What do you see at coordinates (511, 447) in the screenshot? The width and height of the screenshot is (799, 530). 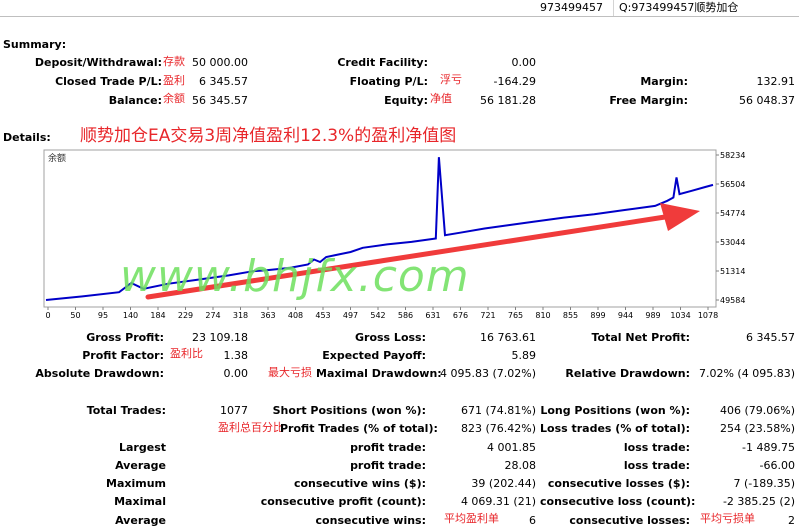 I see `largest-profit-value: 4 001.85` at bounding box center [511, 447].